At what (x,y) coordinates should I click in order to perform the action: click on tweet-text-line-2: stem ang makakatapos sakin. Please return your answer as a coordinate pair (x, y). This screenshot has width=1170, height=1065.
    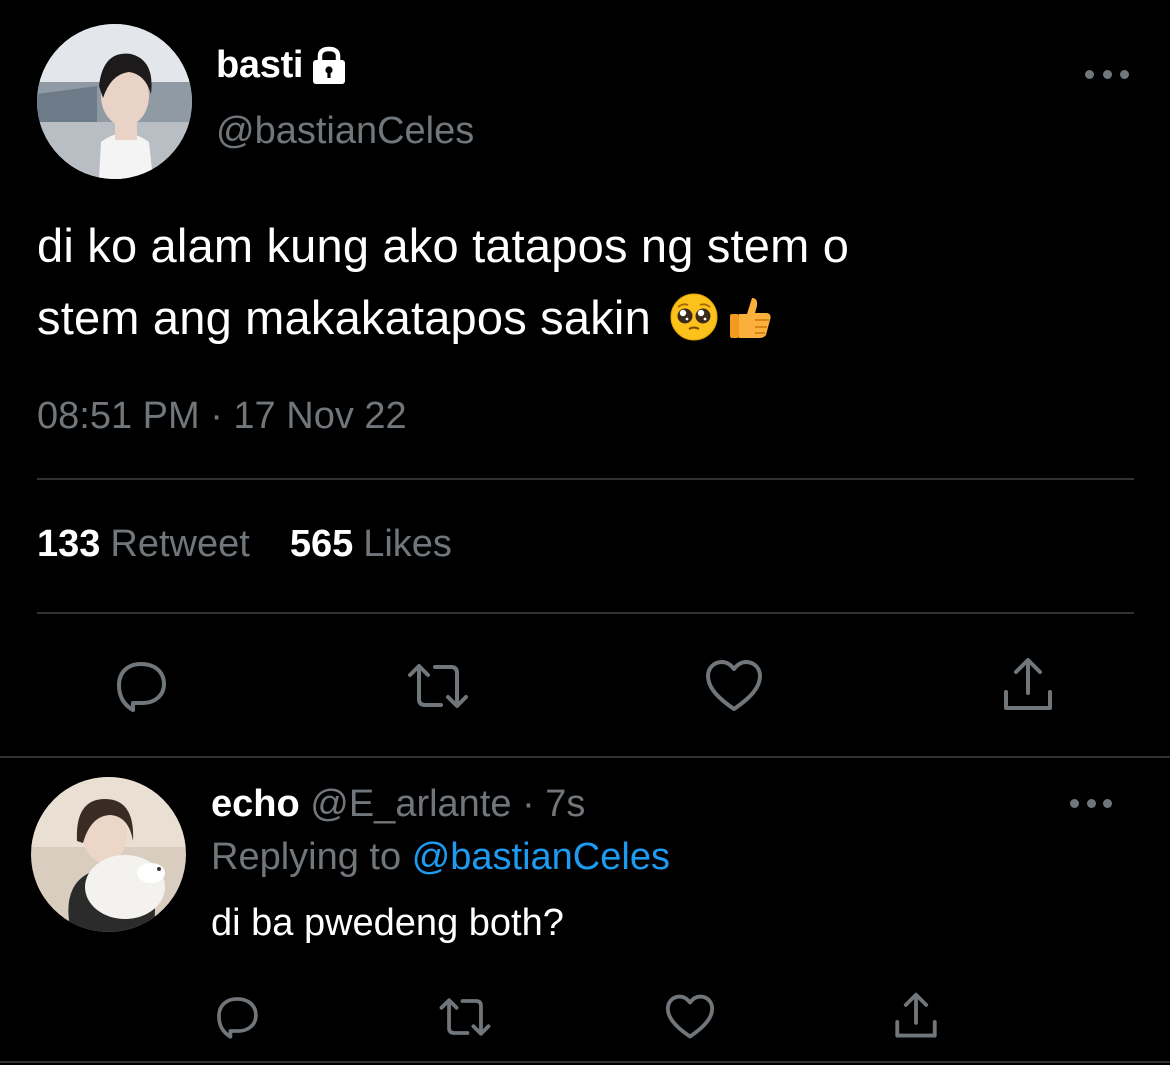
    Looking at the image, I should click on (582, 318).